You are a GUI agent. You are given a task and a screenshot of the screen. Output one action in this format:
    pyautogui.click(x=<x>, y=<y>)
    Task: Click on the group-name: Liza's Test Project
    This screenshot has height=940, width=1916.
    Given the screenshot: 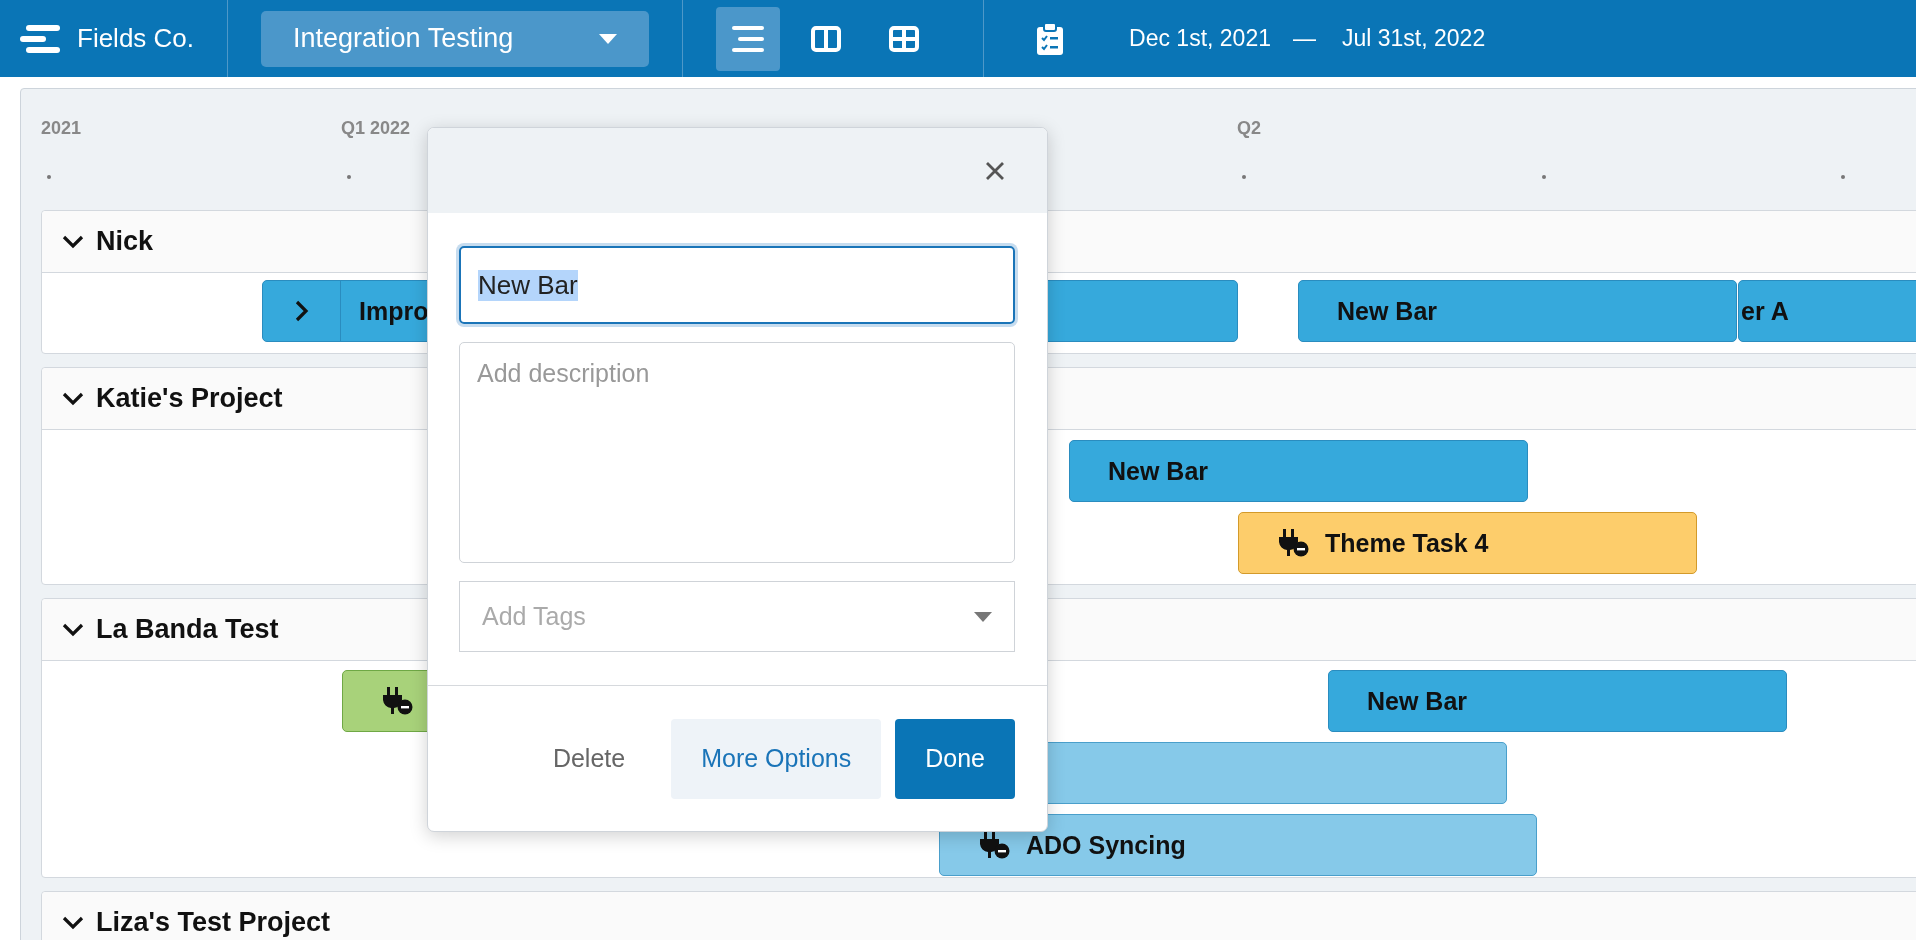 What is the action you would take?
    pyautogui.click(x=213, y=922)
    